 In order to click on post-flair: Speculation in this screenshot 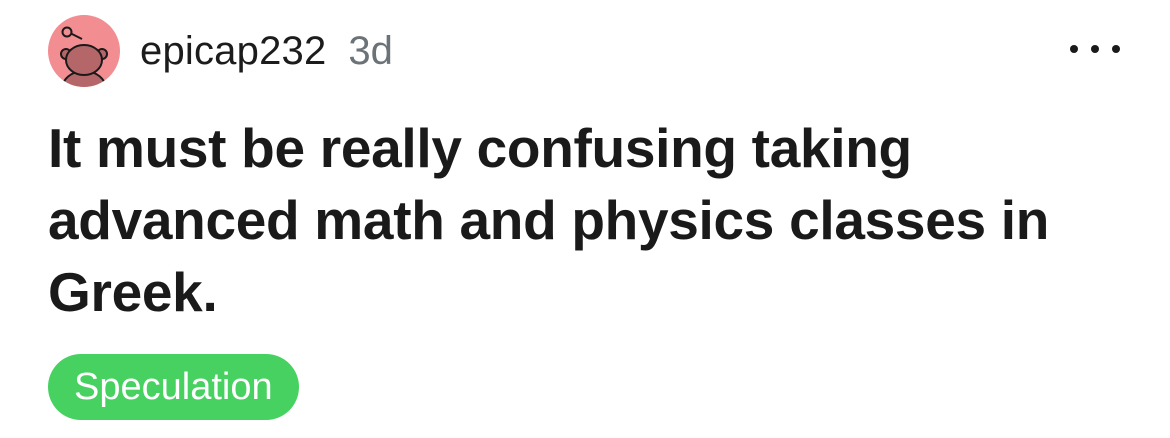, I will do `click(173, 387)`.